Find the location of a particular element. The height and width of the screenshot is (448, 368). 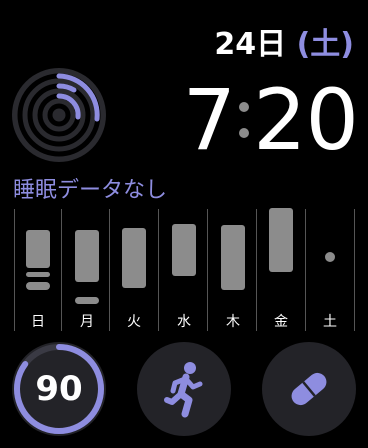

day-label: 月 is located at coordinates (87, 322).